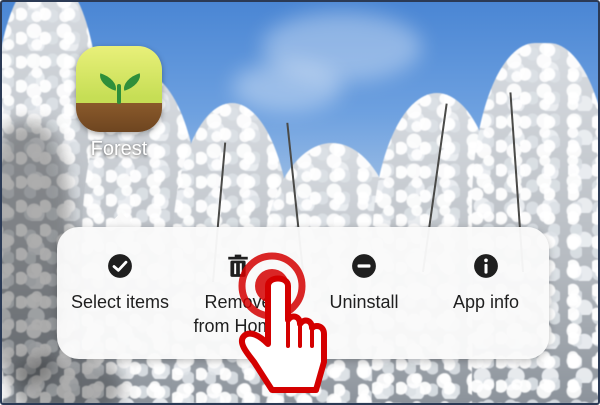 The width and height of the screenshot is (600, 405). What do you see at coordinates (287, 87) in the screenshot?
I see `wallpaper-cloud` at bounding box center [287, 87].